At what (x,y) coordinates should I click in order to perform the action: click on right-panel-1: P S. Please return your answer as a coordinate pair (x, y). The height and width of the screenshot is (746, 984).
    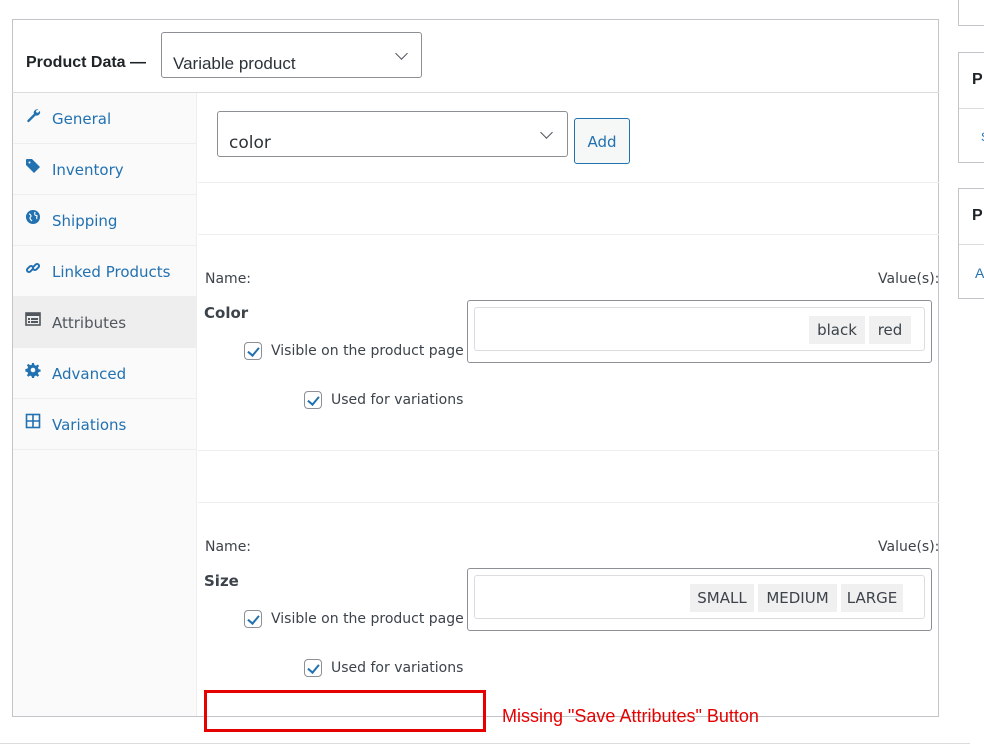
    Looking at the image, I should click on (971, 107).